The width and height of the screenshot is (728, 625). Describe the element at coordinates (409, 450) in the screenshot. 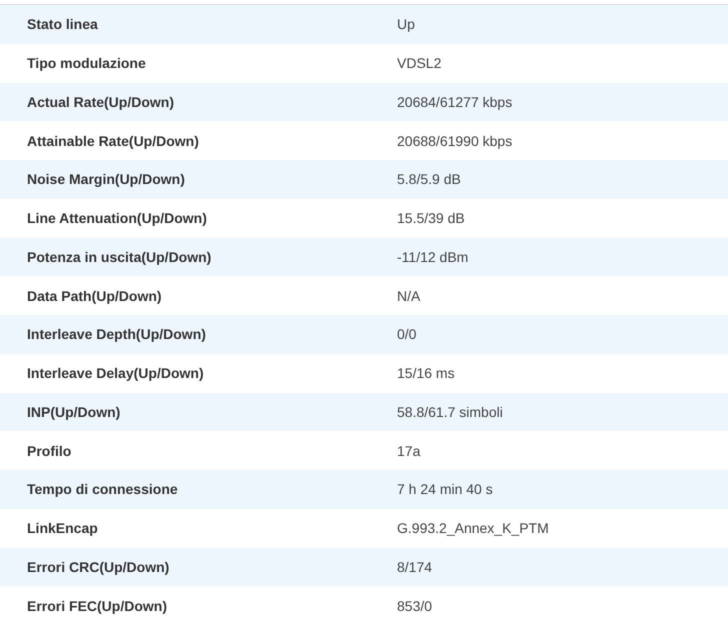

I see `row-value: 17a` at that location.